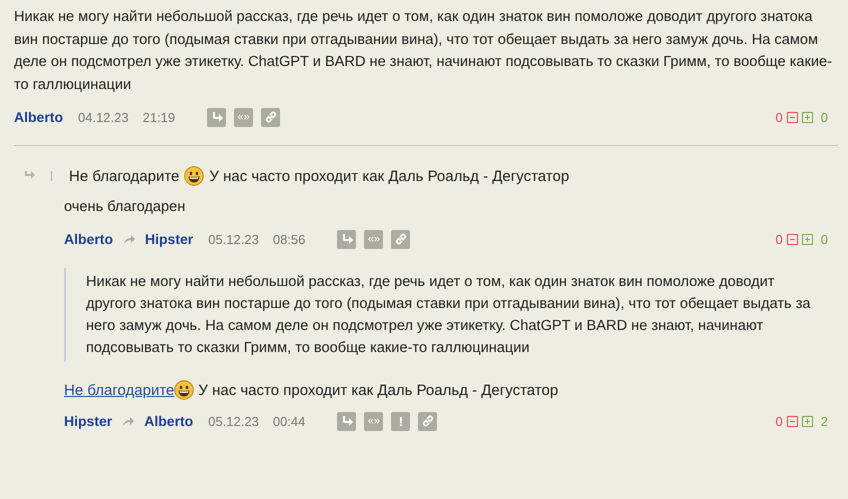 Image resolution: width=848 pixels, height=499 pixels. Describe the element at coordinates (169, 239) in the screenshot. I see `reply-to-link: Hipster` at that location.